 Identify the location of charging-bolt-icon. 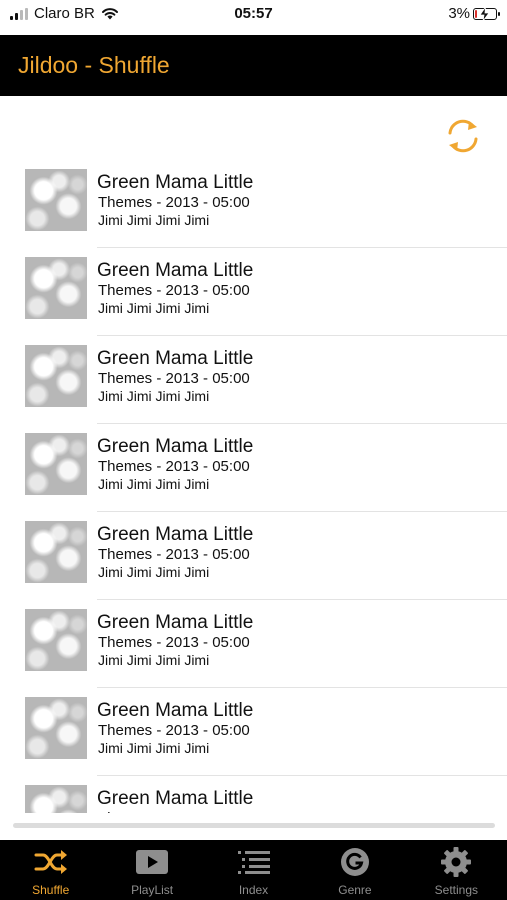
(484, 13).